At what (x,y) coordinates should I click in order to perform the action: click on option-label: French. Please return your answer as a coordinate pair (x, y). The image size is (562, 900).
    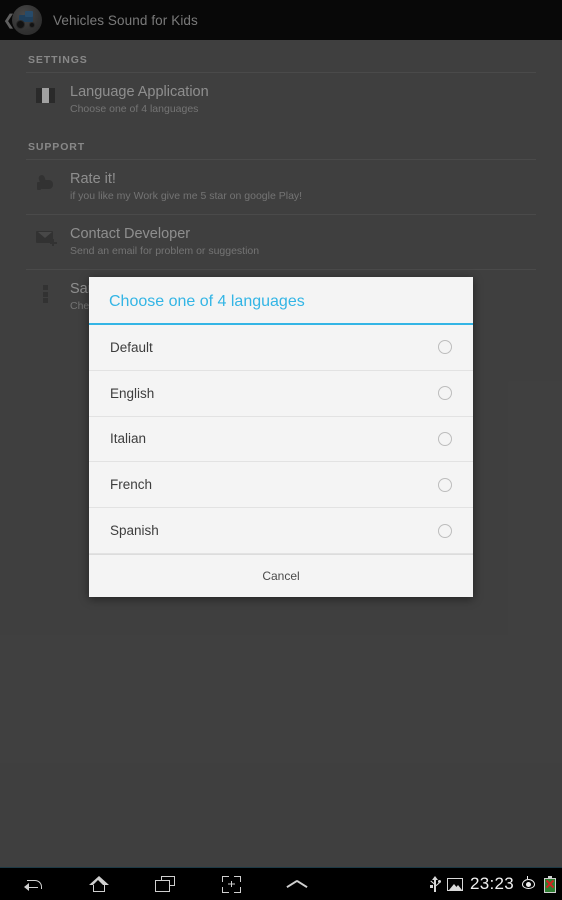
    Looking at the image, I should click on (131, 485).